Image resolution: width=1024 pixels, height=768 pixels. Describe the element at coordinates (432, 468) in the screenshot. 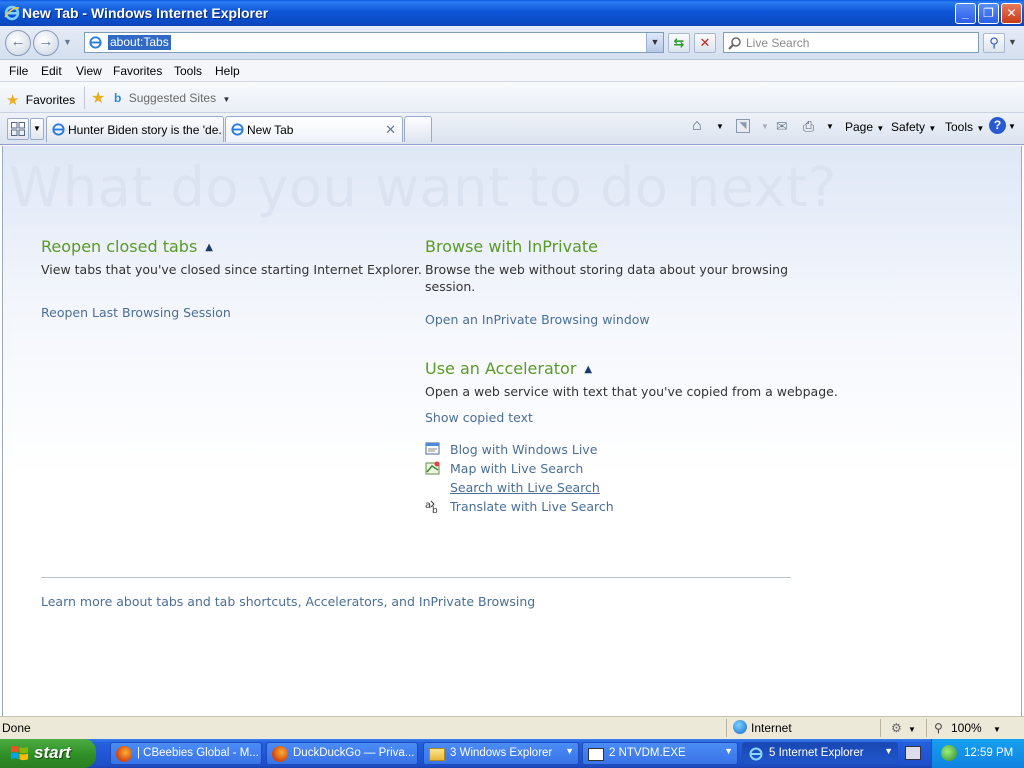

I see `map-icon` at that location.